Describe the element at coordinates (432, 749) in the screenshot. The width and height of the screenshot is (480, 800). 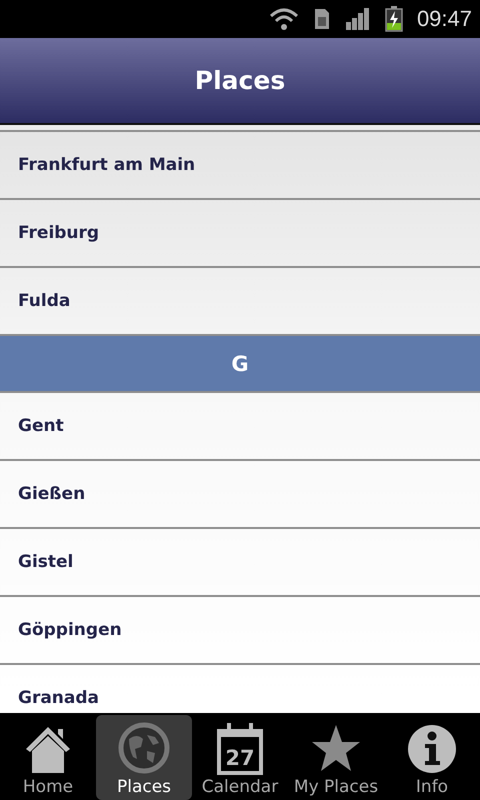
I see `info-icon` at that location.